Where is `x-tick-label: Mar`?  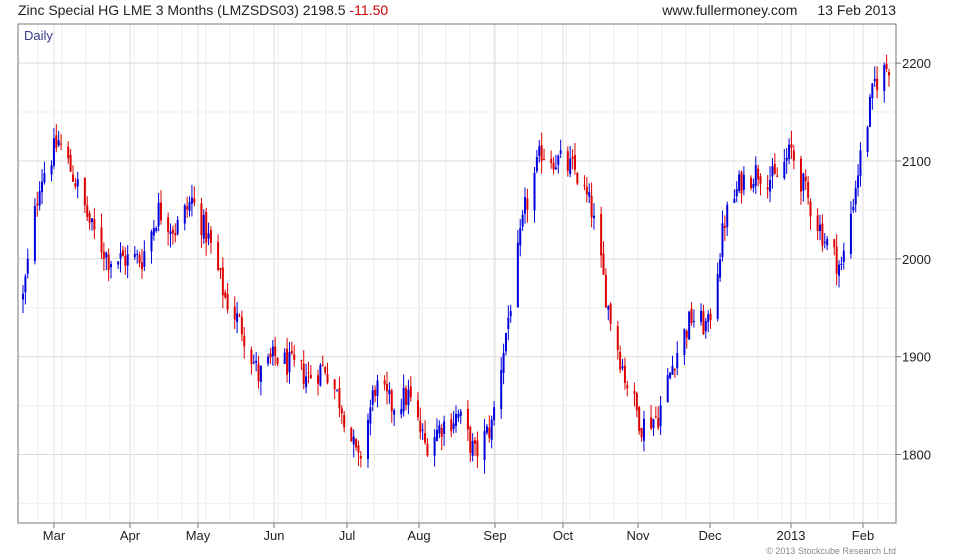
x-tick-label: Mar is located at coordinates (54, 535).